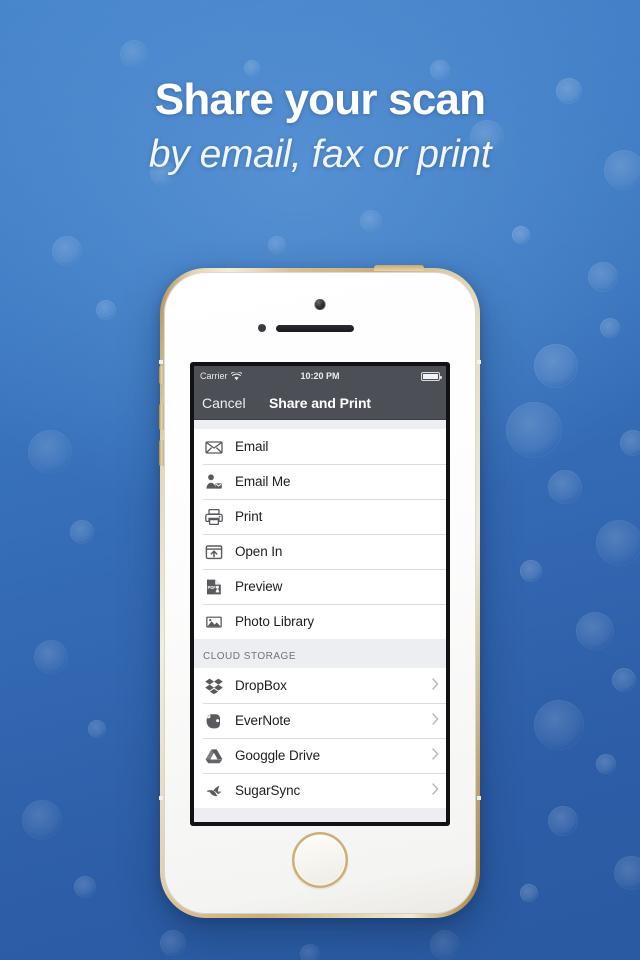 The height and width of the screenshot is (960, 640). Describe the element at coordinates (320, 446) in the screenshot. I see `list-item: Email` at that location.